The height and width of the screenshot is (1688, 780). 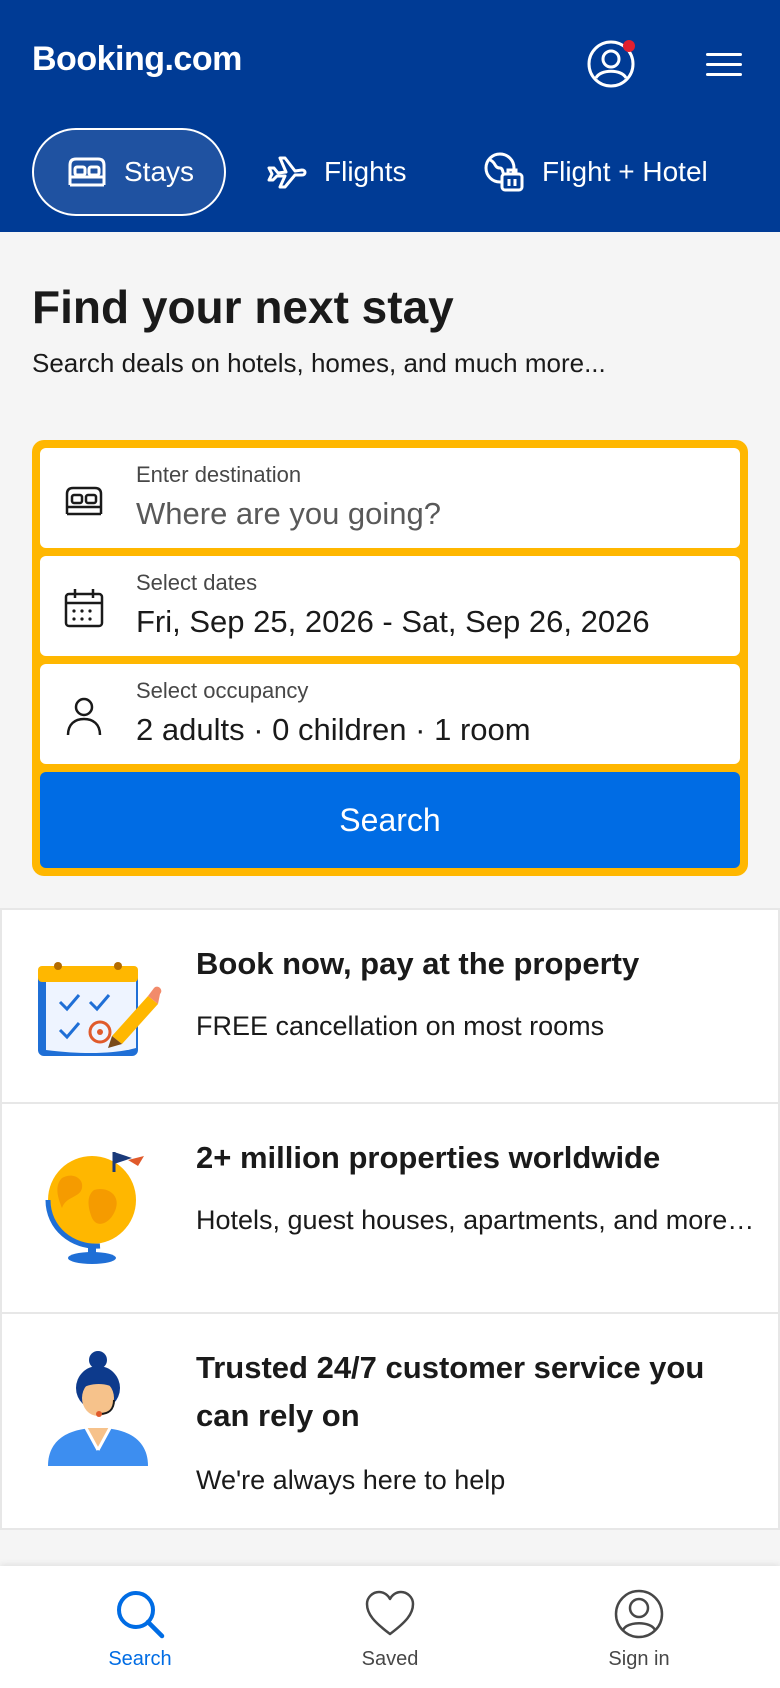 I want to click on heart-icon, so click(x=390, y=1613).